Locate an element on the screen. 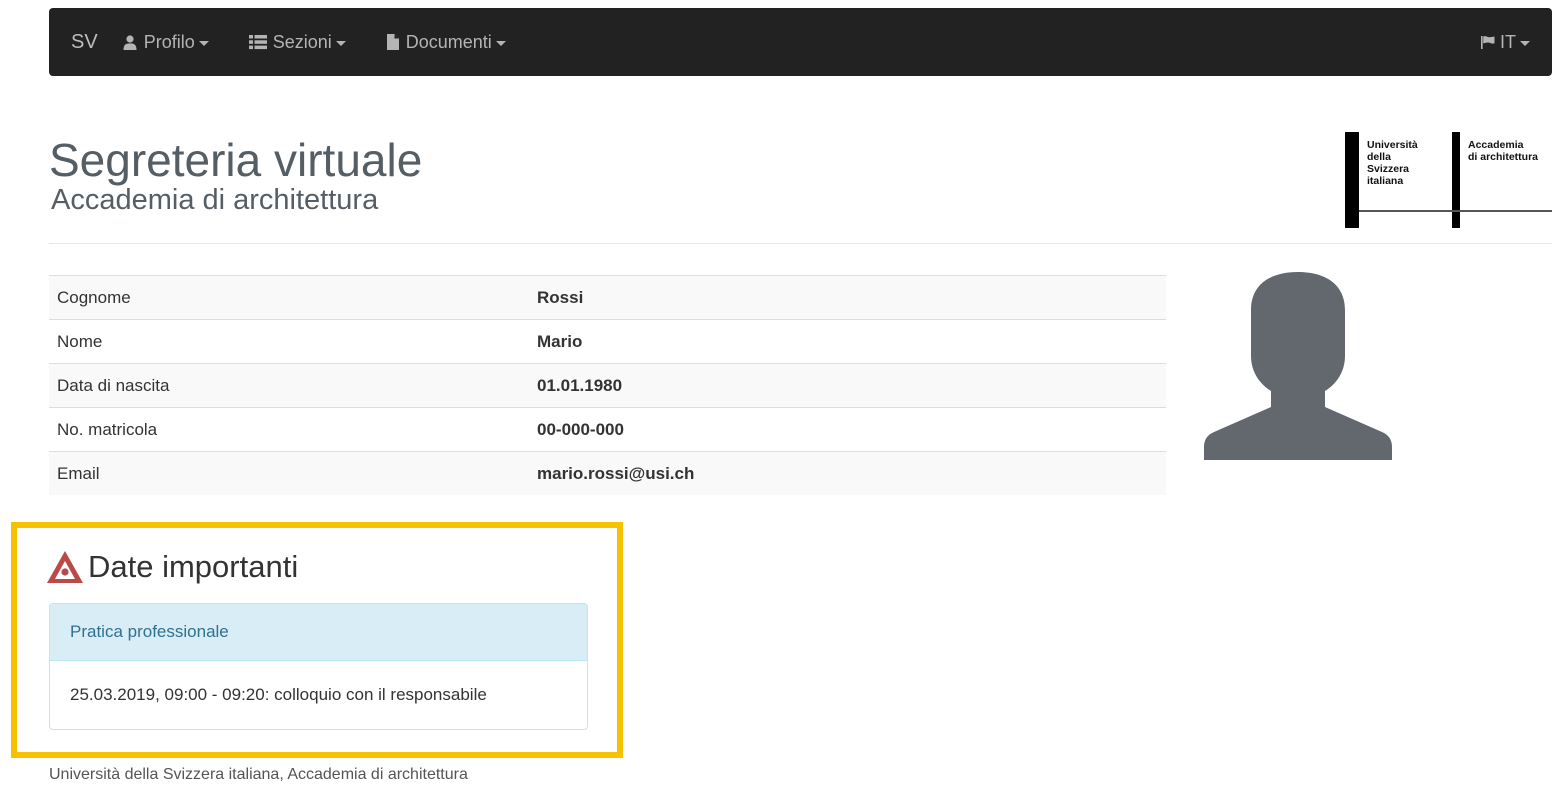  table-row: Data di nascita 01.01.1980 is located at coordinates (607, 385).